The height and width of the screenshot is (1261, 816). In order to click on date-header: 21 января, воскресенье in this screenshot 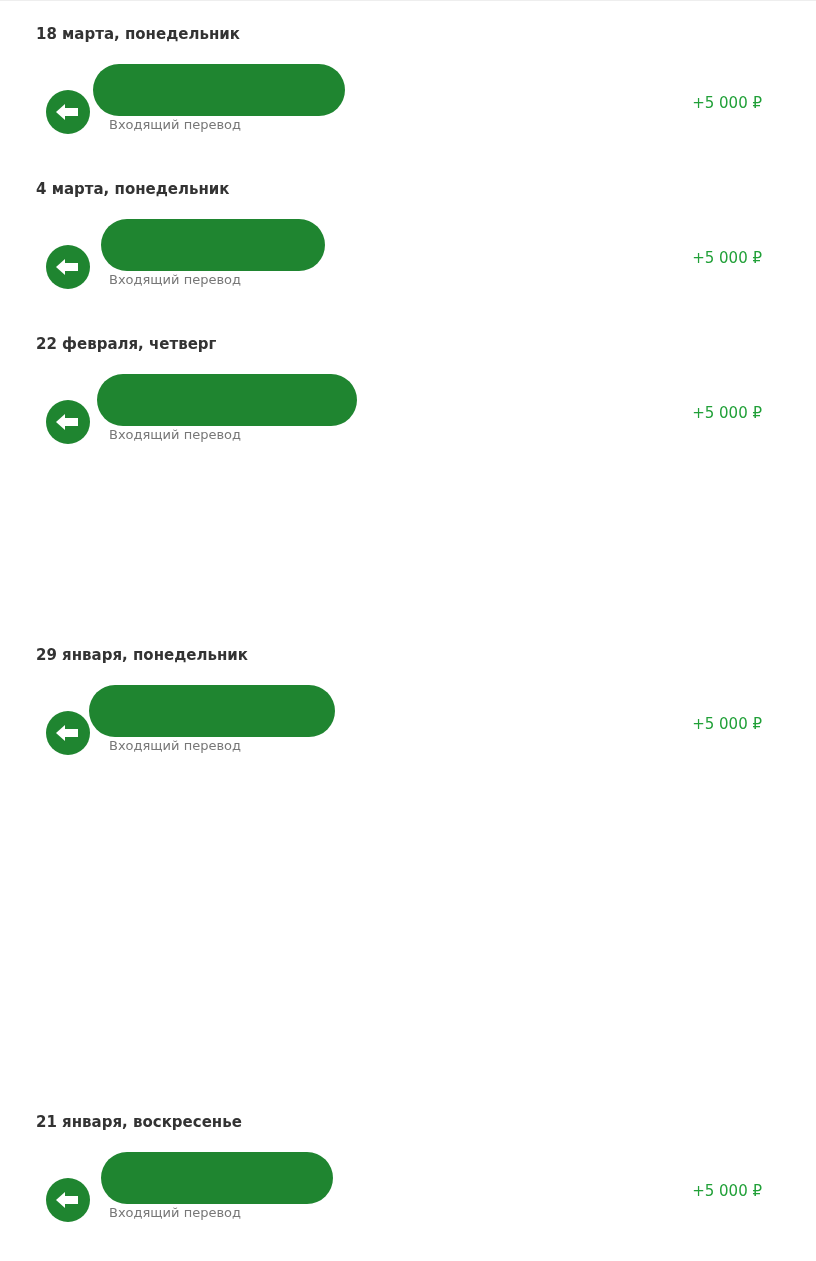, I will do `click(139, 1122)`.